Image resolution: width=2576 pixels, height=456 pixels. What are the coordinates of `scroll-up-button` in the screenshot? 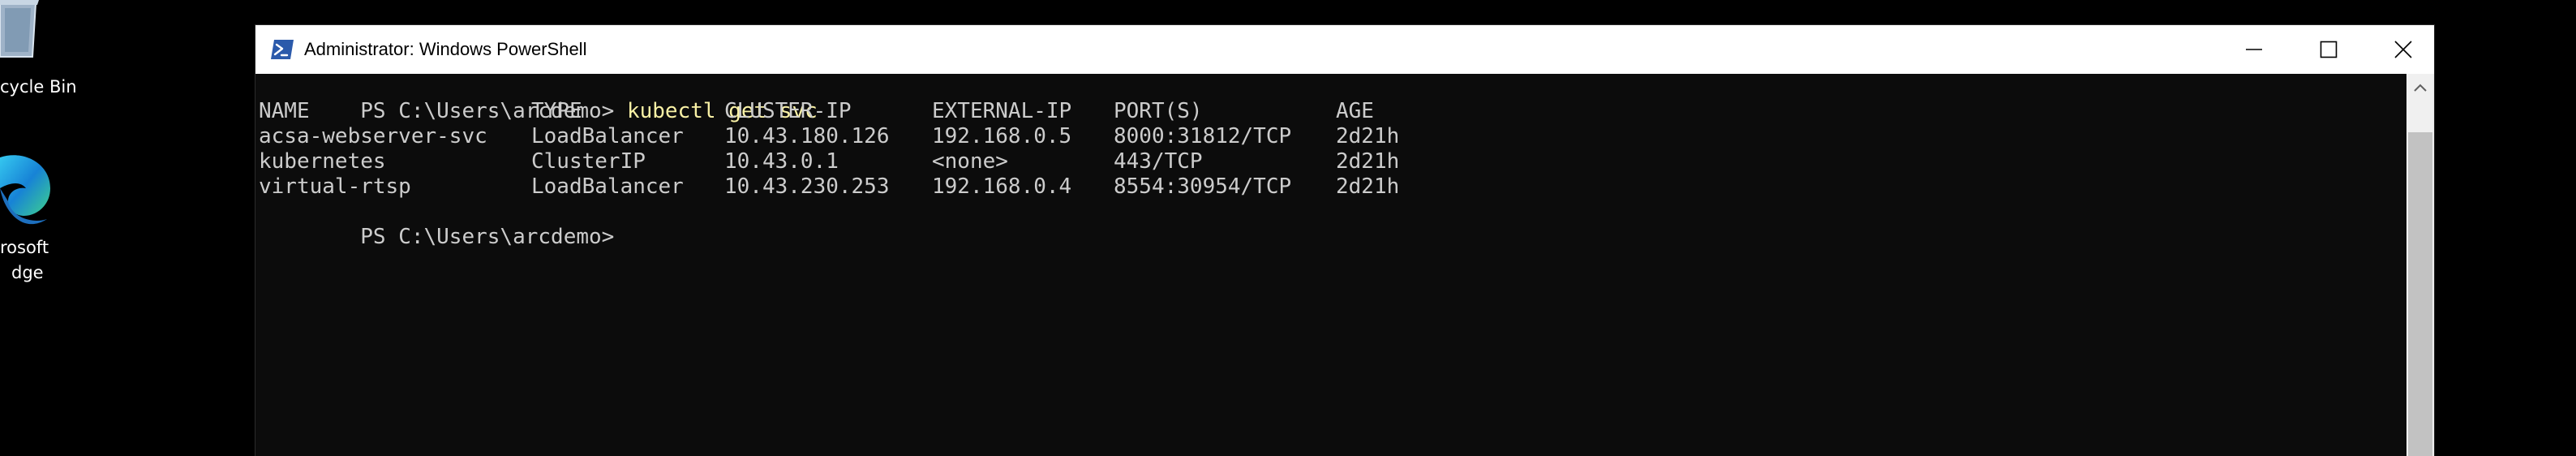 It's located at (2420, 87).